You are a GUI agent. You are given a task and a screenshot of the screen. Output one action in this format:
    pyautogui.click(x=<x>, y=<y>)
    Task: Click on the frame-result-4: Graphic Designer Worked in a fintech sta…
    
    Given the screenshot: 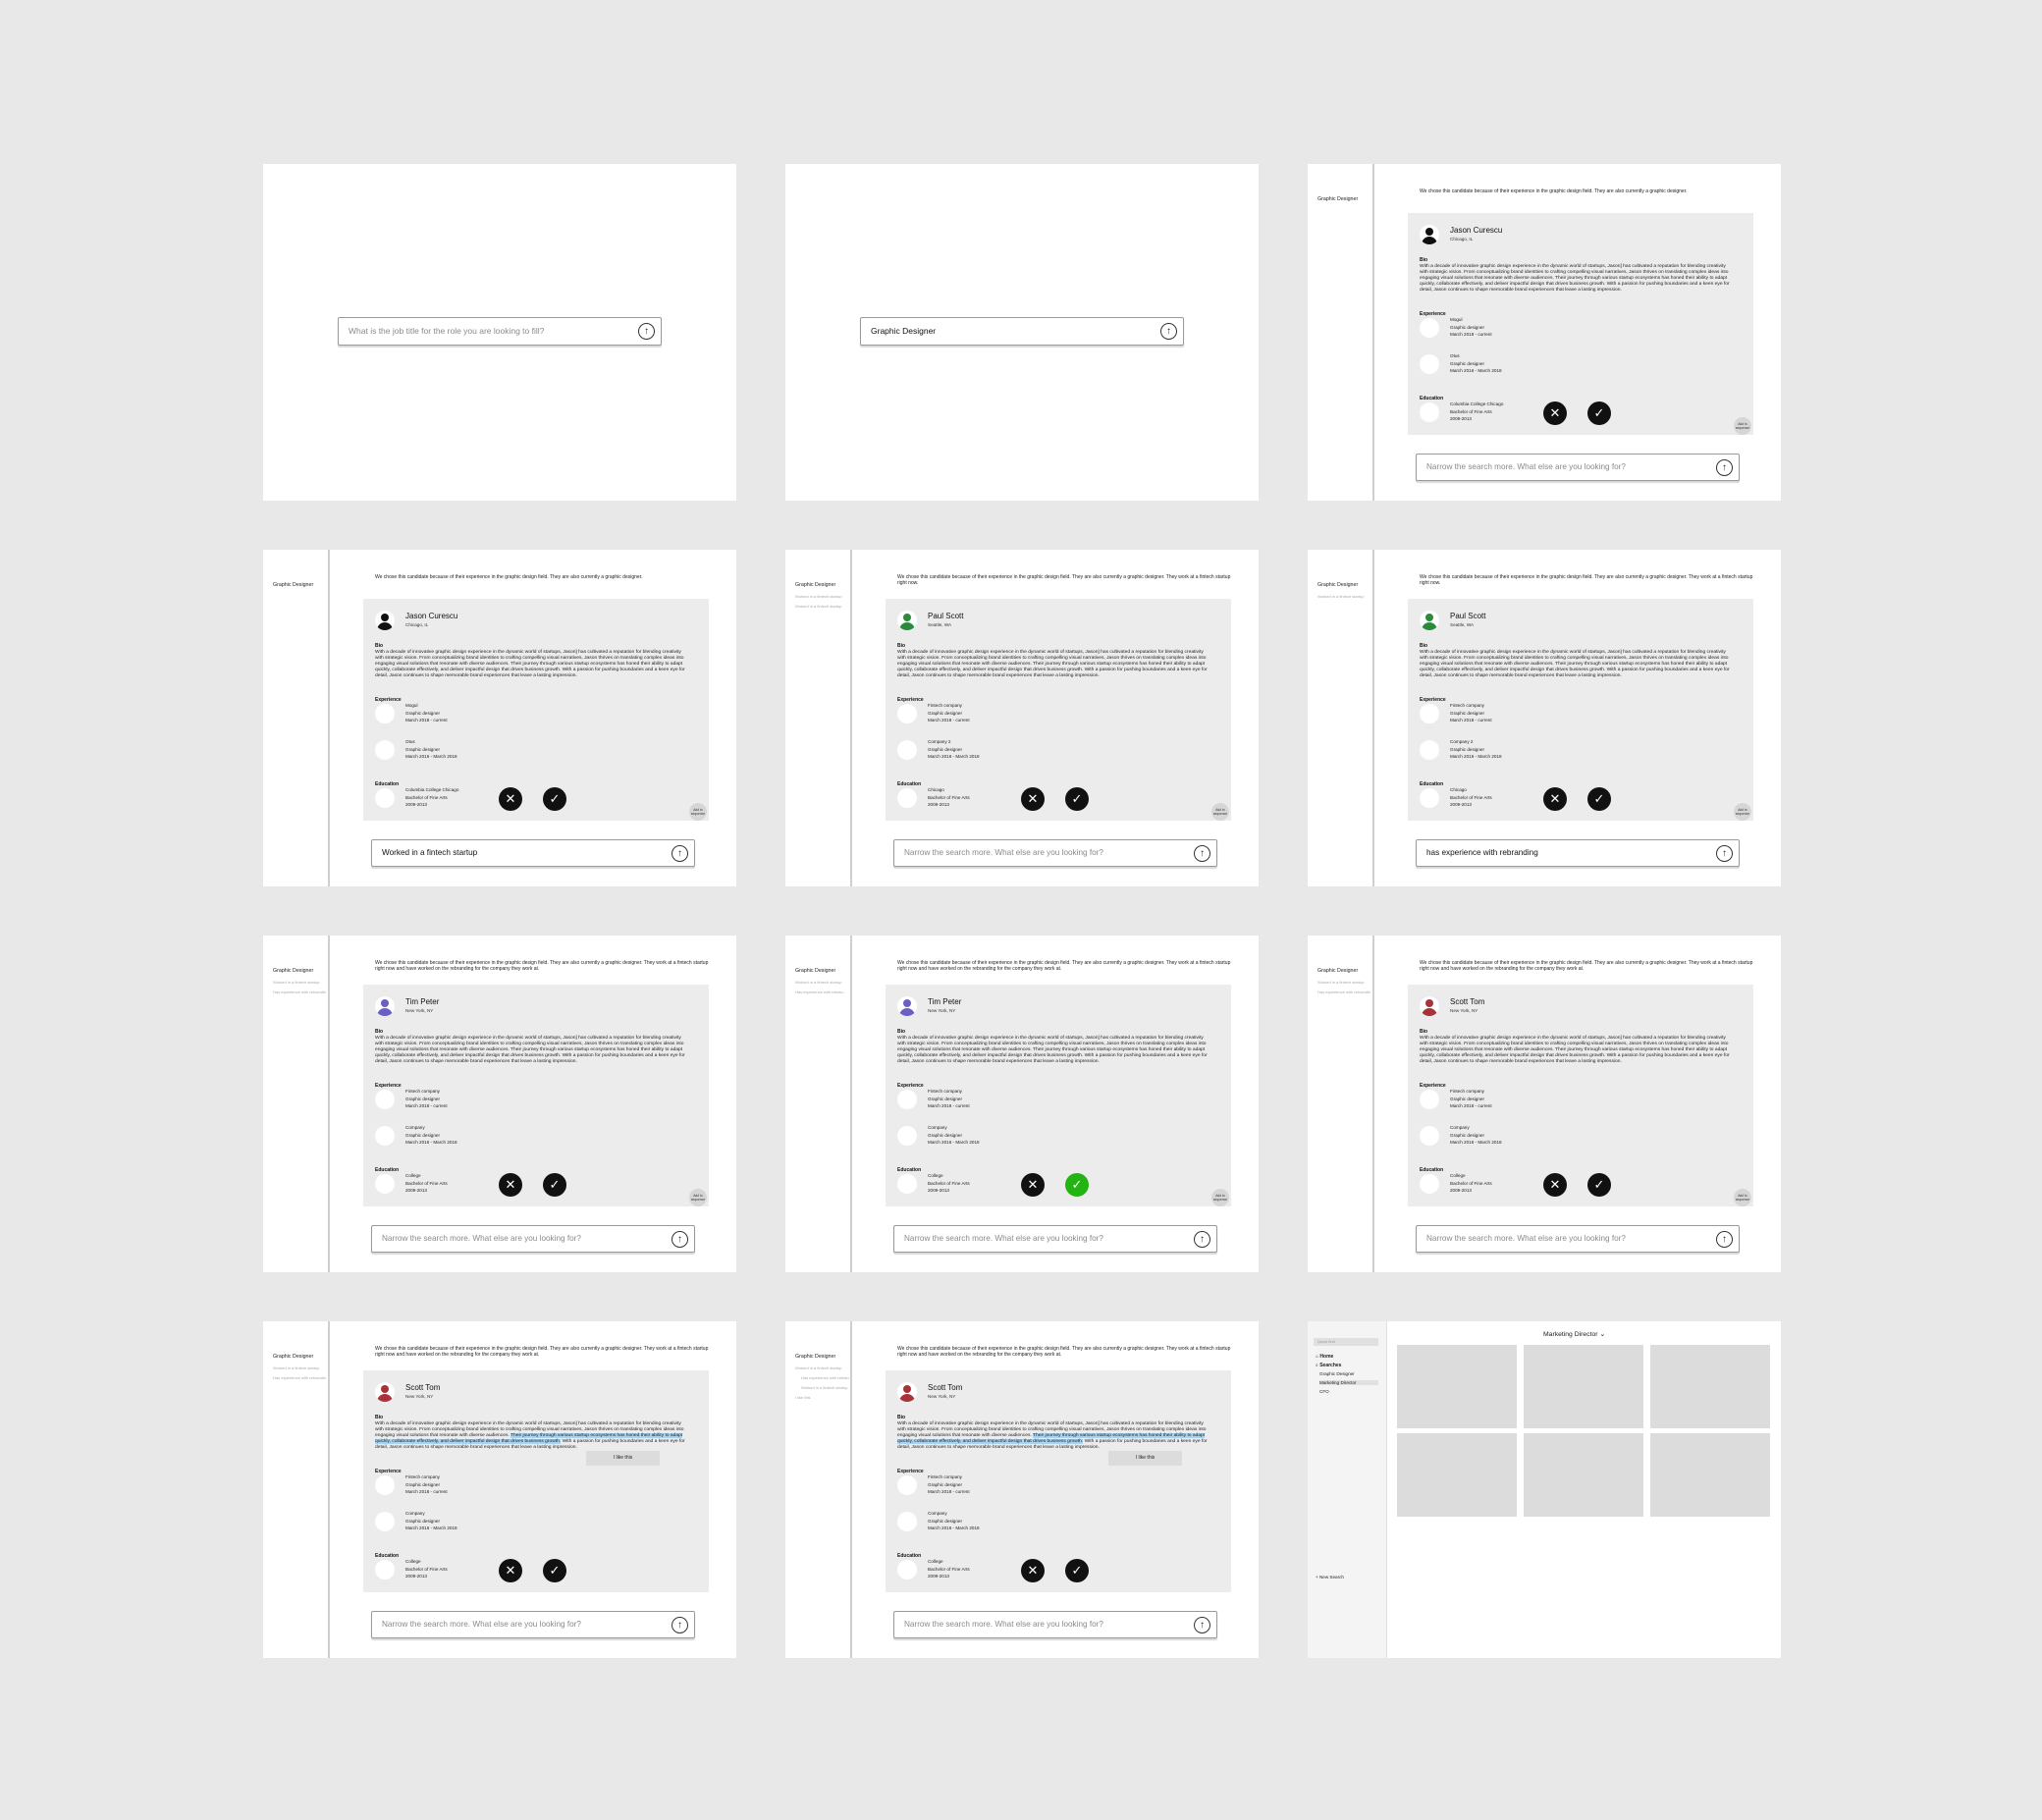 What is the action you would take?
    pyautogui.click(x=1544, y=718)
    